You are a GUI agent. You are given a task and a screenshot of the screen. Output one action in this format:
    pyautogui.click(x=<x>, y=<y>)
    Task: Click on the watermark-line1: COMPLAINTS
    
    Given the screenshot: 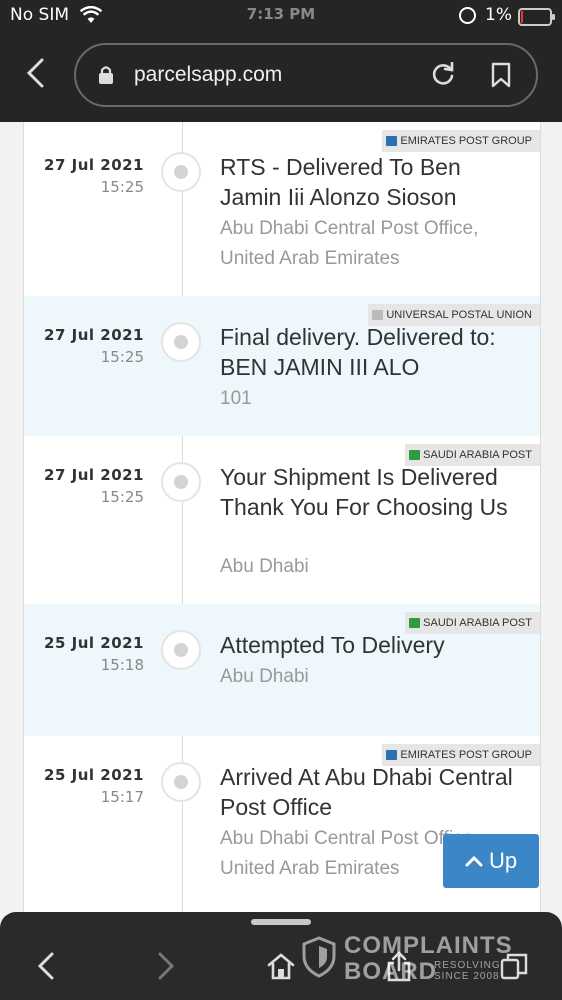 What is the action you would take?
    pyautogui.click(x=428, y=945)
    